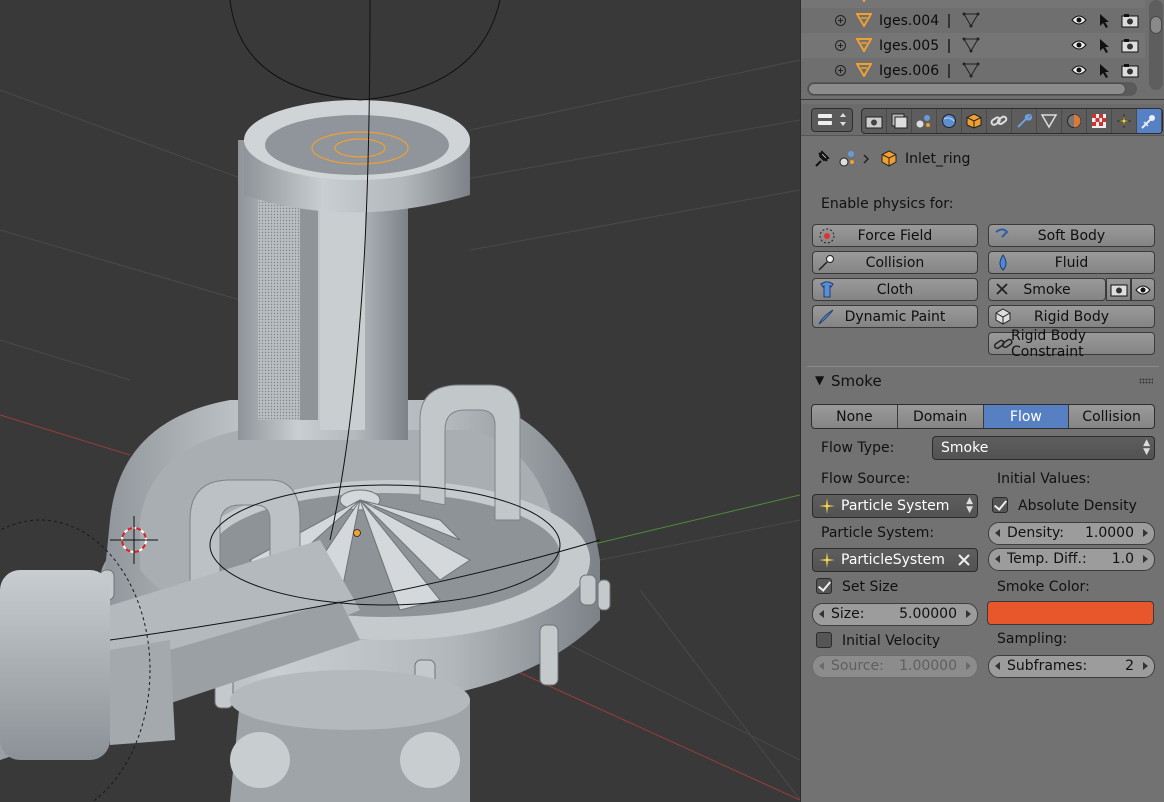 The width and height of the screenshot is (1164, 802). I want to click on mesh-object-icon, so click(864, 45).